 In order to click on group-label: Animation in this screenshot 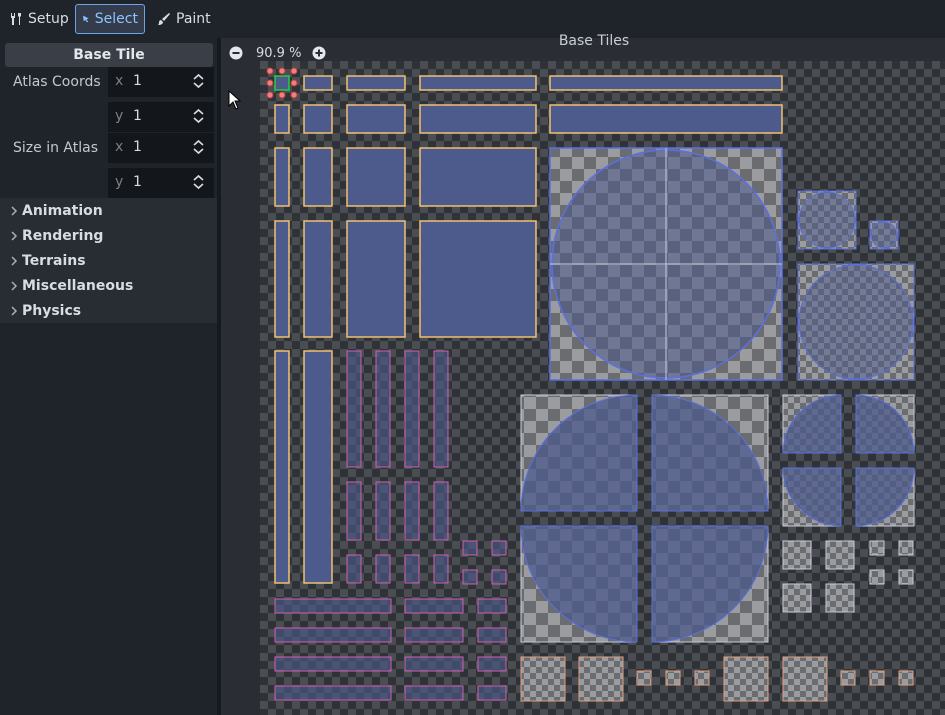, I will do `click(62, 210)`.